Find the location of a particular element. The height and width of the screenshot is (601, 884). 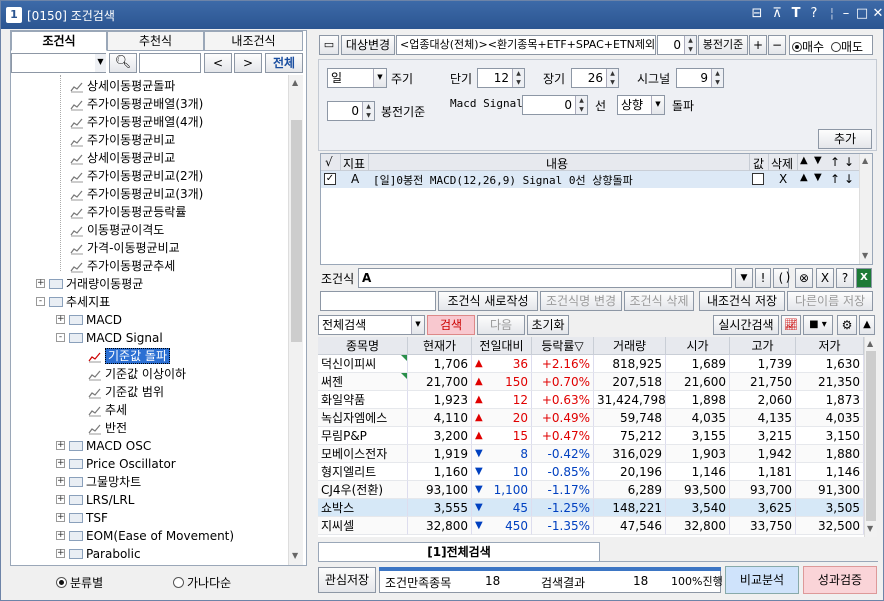

tree-item: 주가이동평균추세 is located at coordinates (122, 266).